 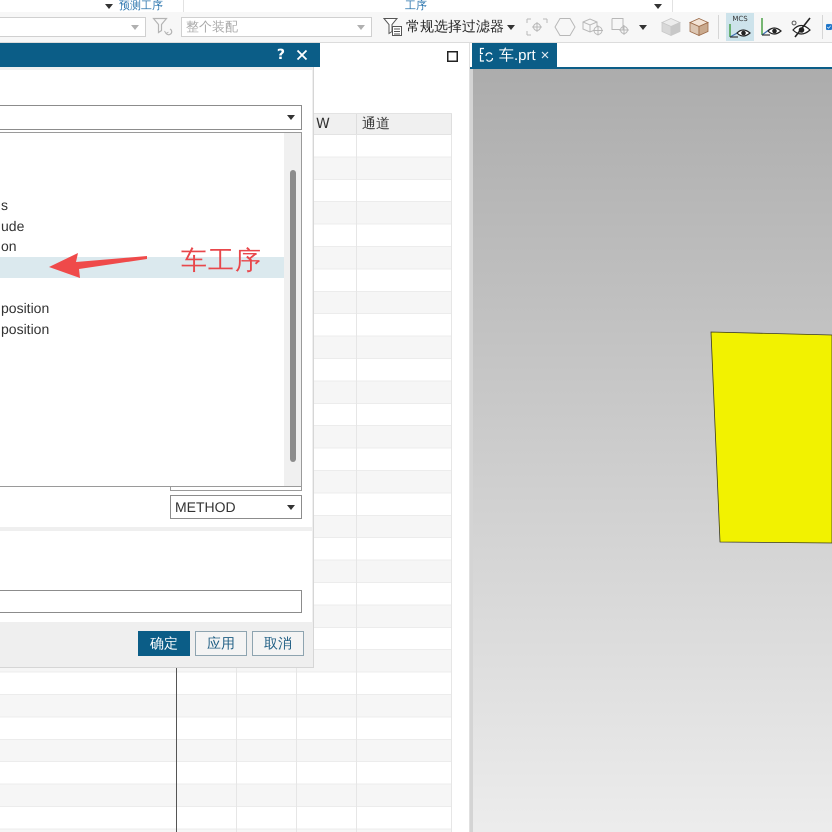 What do you see at coordinates (278, 643) in the screenshot?
I see `dialog-button: 取消` at bounding box center [278, 643].